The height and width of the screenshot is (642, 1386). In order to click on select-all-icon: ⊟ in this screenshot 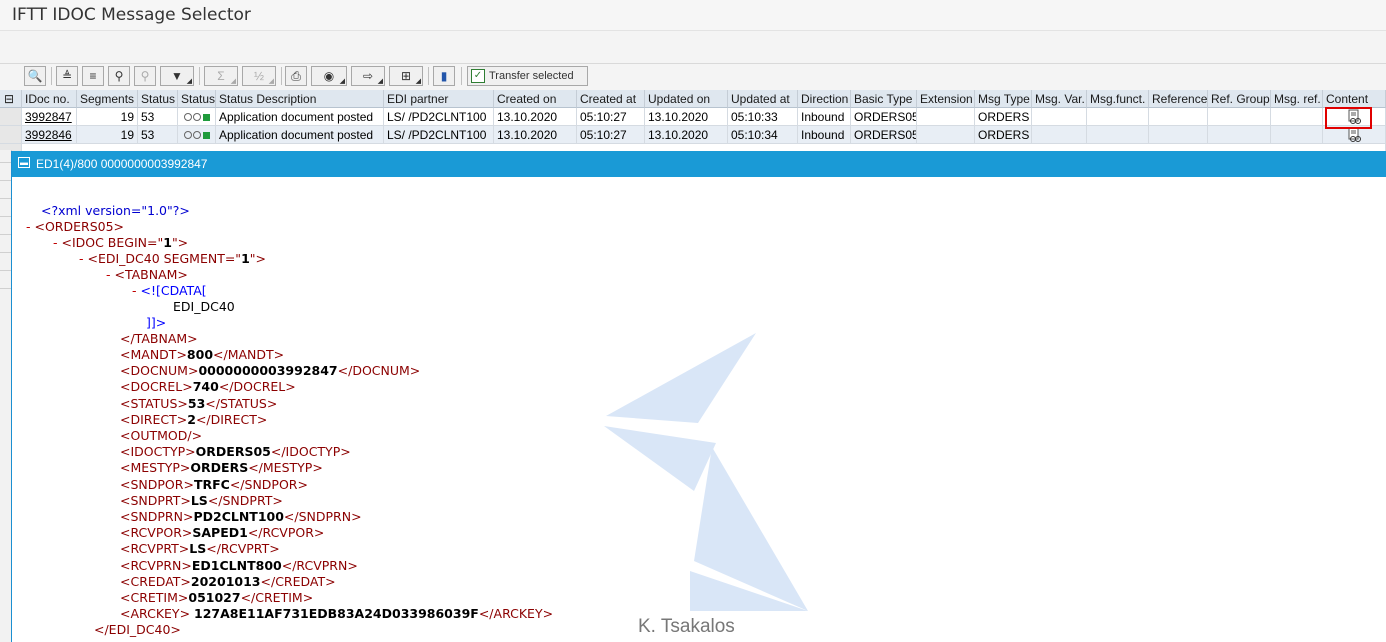, I will do `click(11, 99)`.